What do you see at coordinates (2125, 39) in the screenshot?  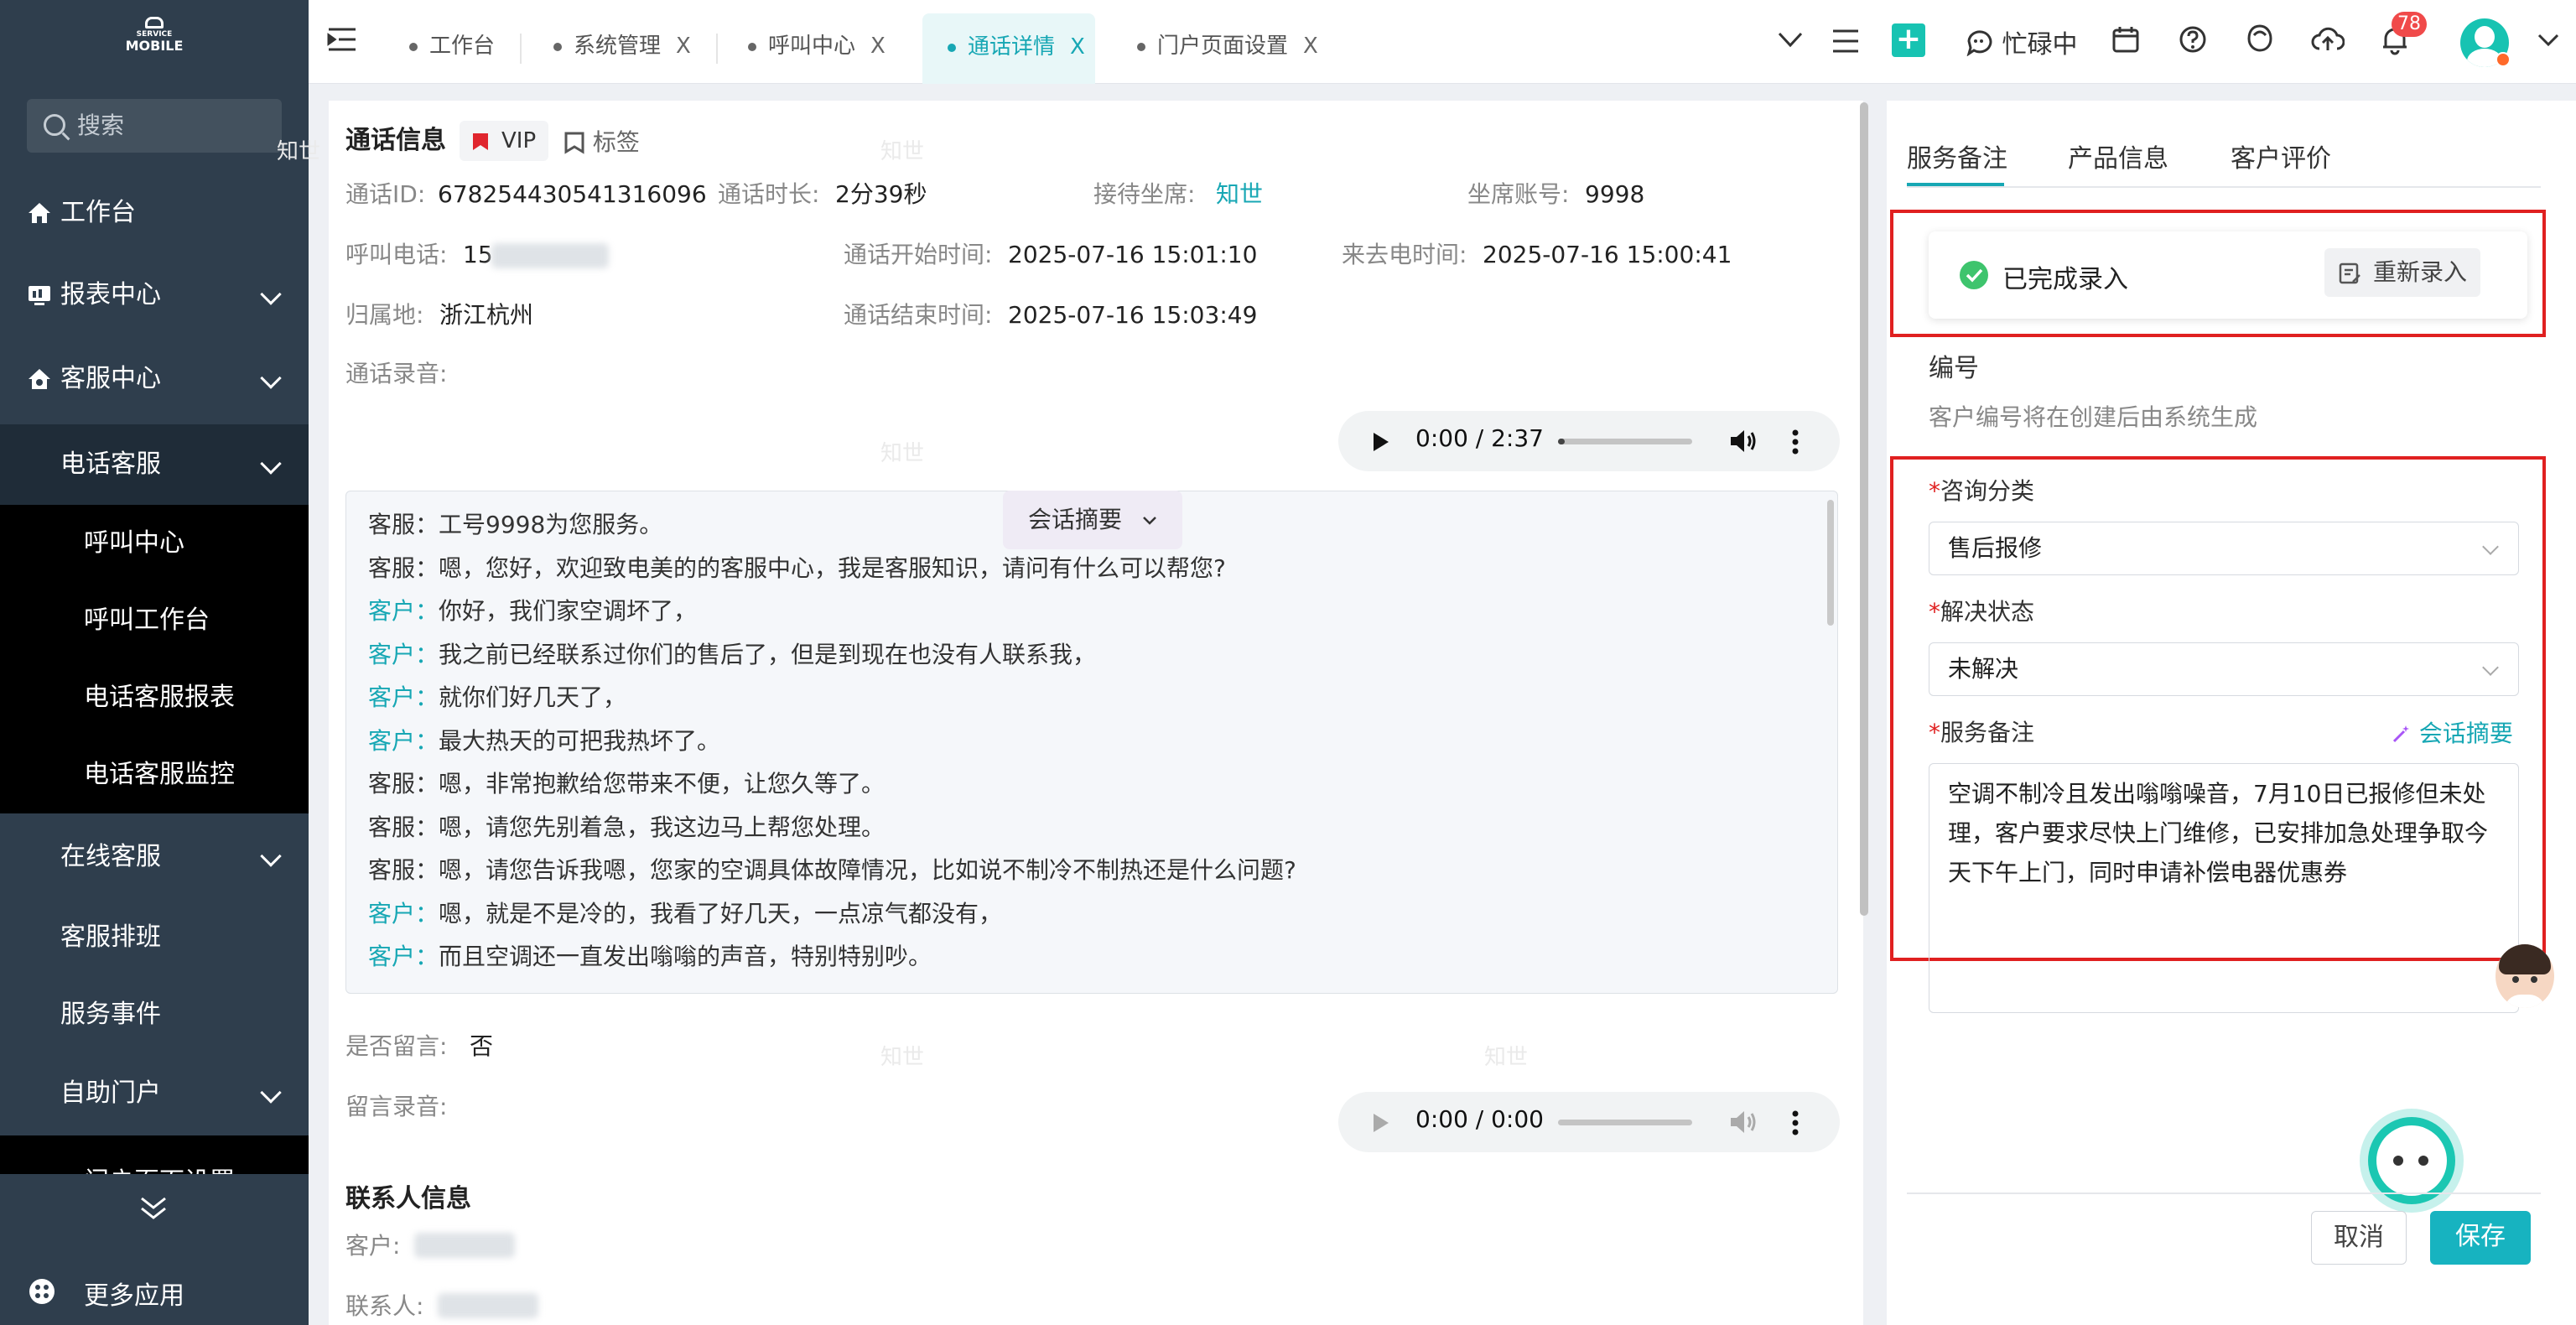 I see `calendar-icon` at bounding box center [2125, 39].